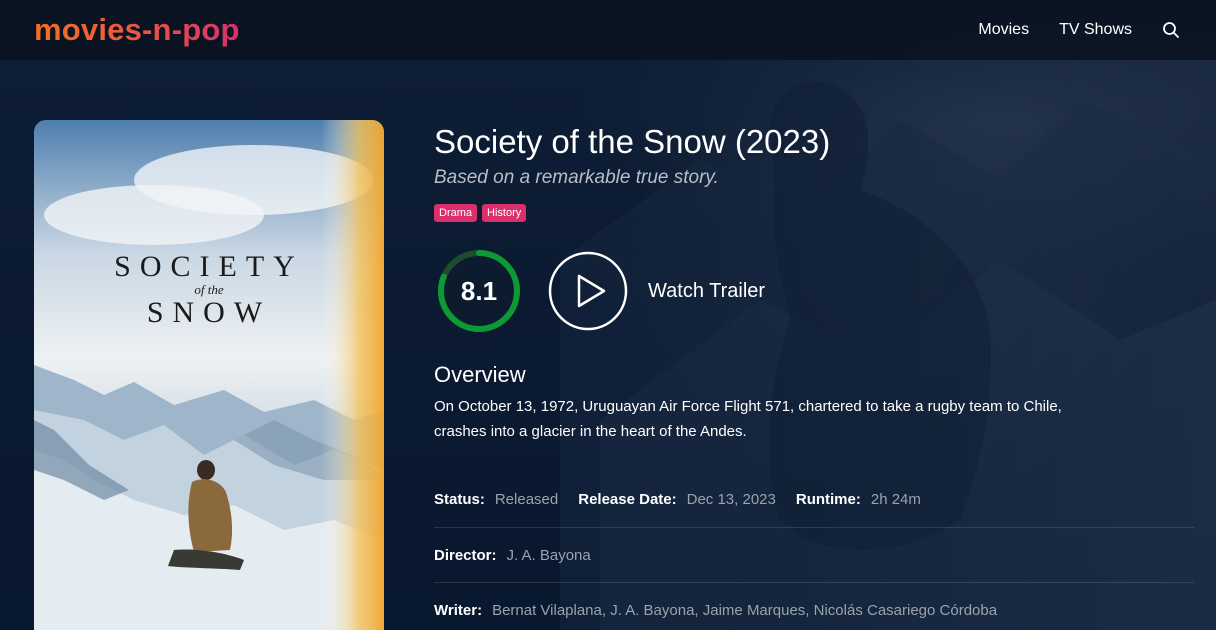  I want to click on movie-title: Society of the Snow (2023), so click(632, 141).